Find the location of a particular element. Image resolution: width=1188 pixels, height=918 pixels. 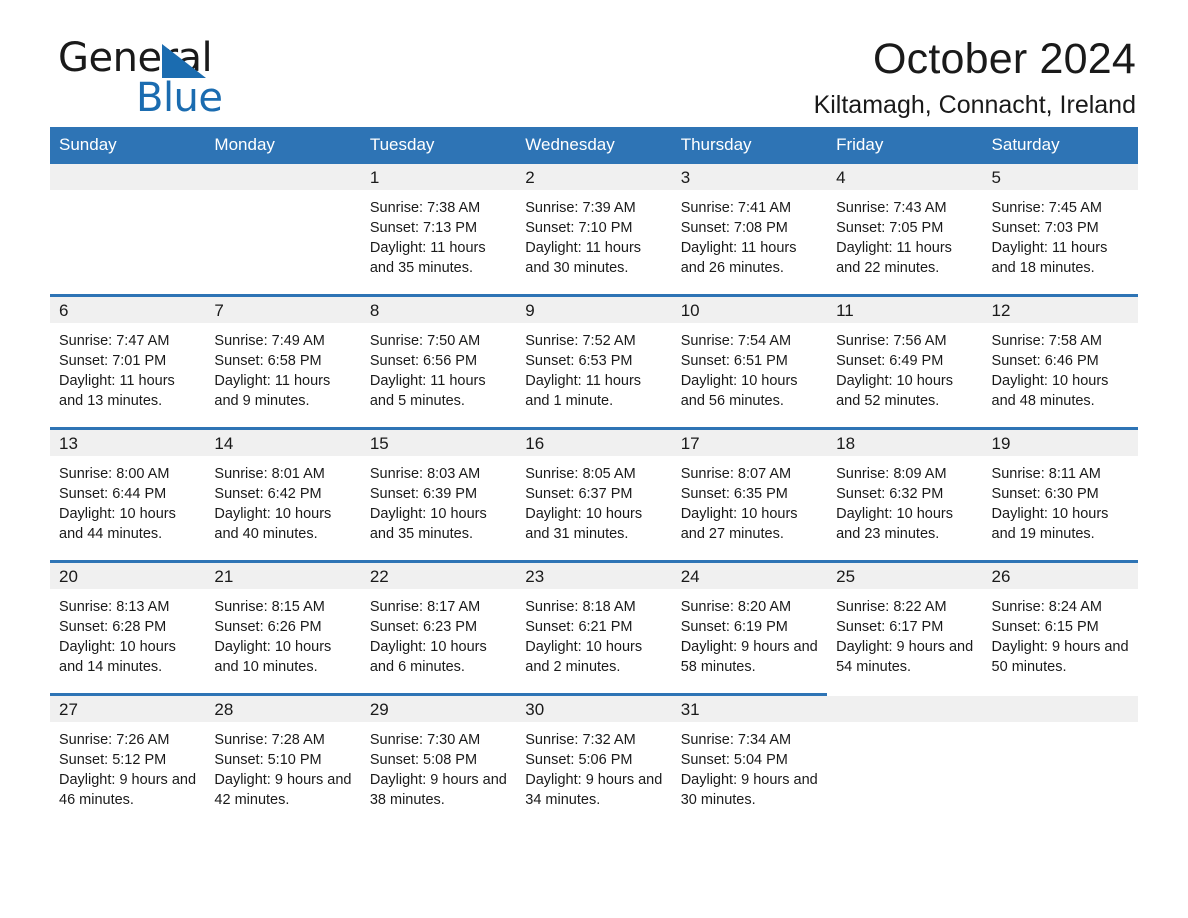

sunset-text: Sunset: 6:28 PM is located at coordinates (113, 627).